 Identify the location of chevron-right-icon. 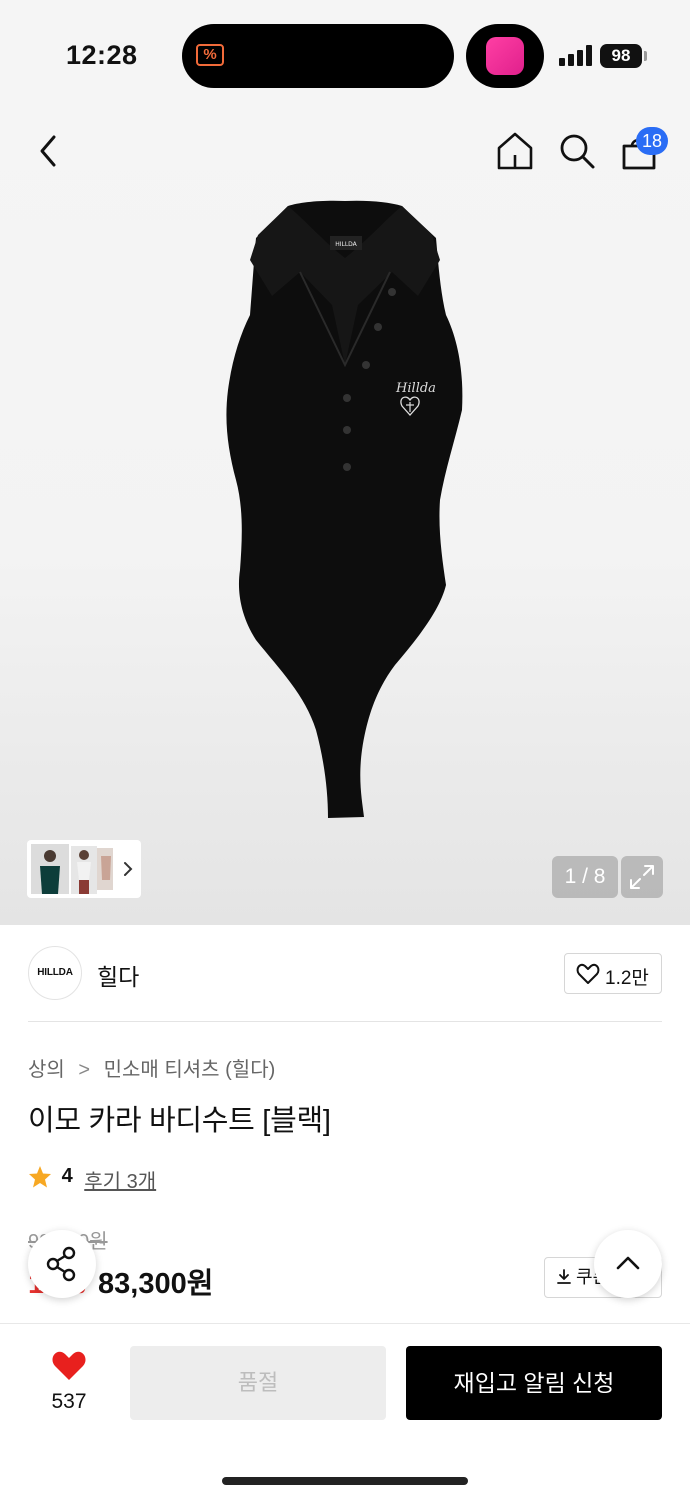
(128, 869).